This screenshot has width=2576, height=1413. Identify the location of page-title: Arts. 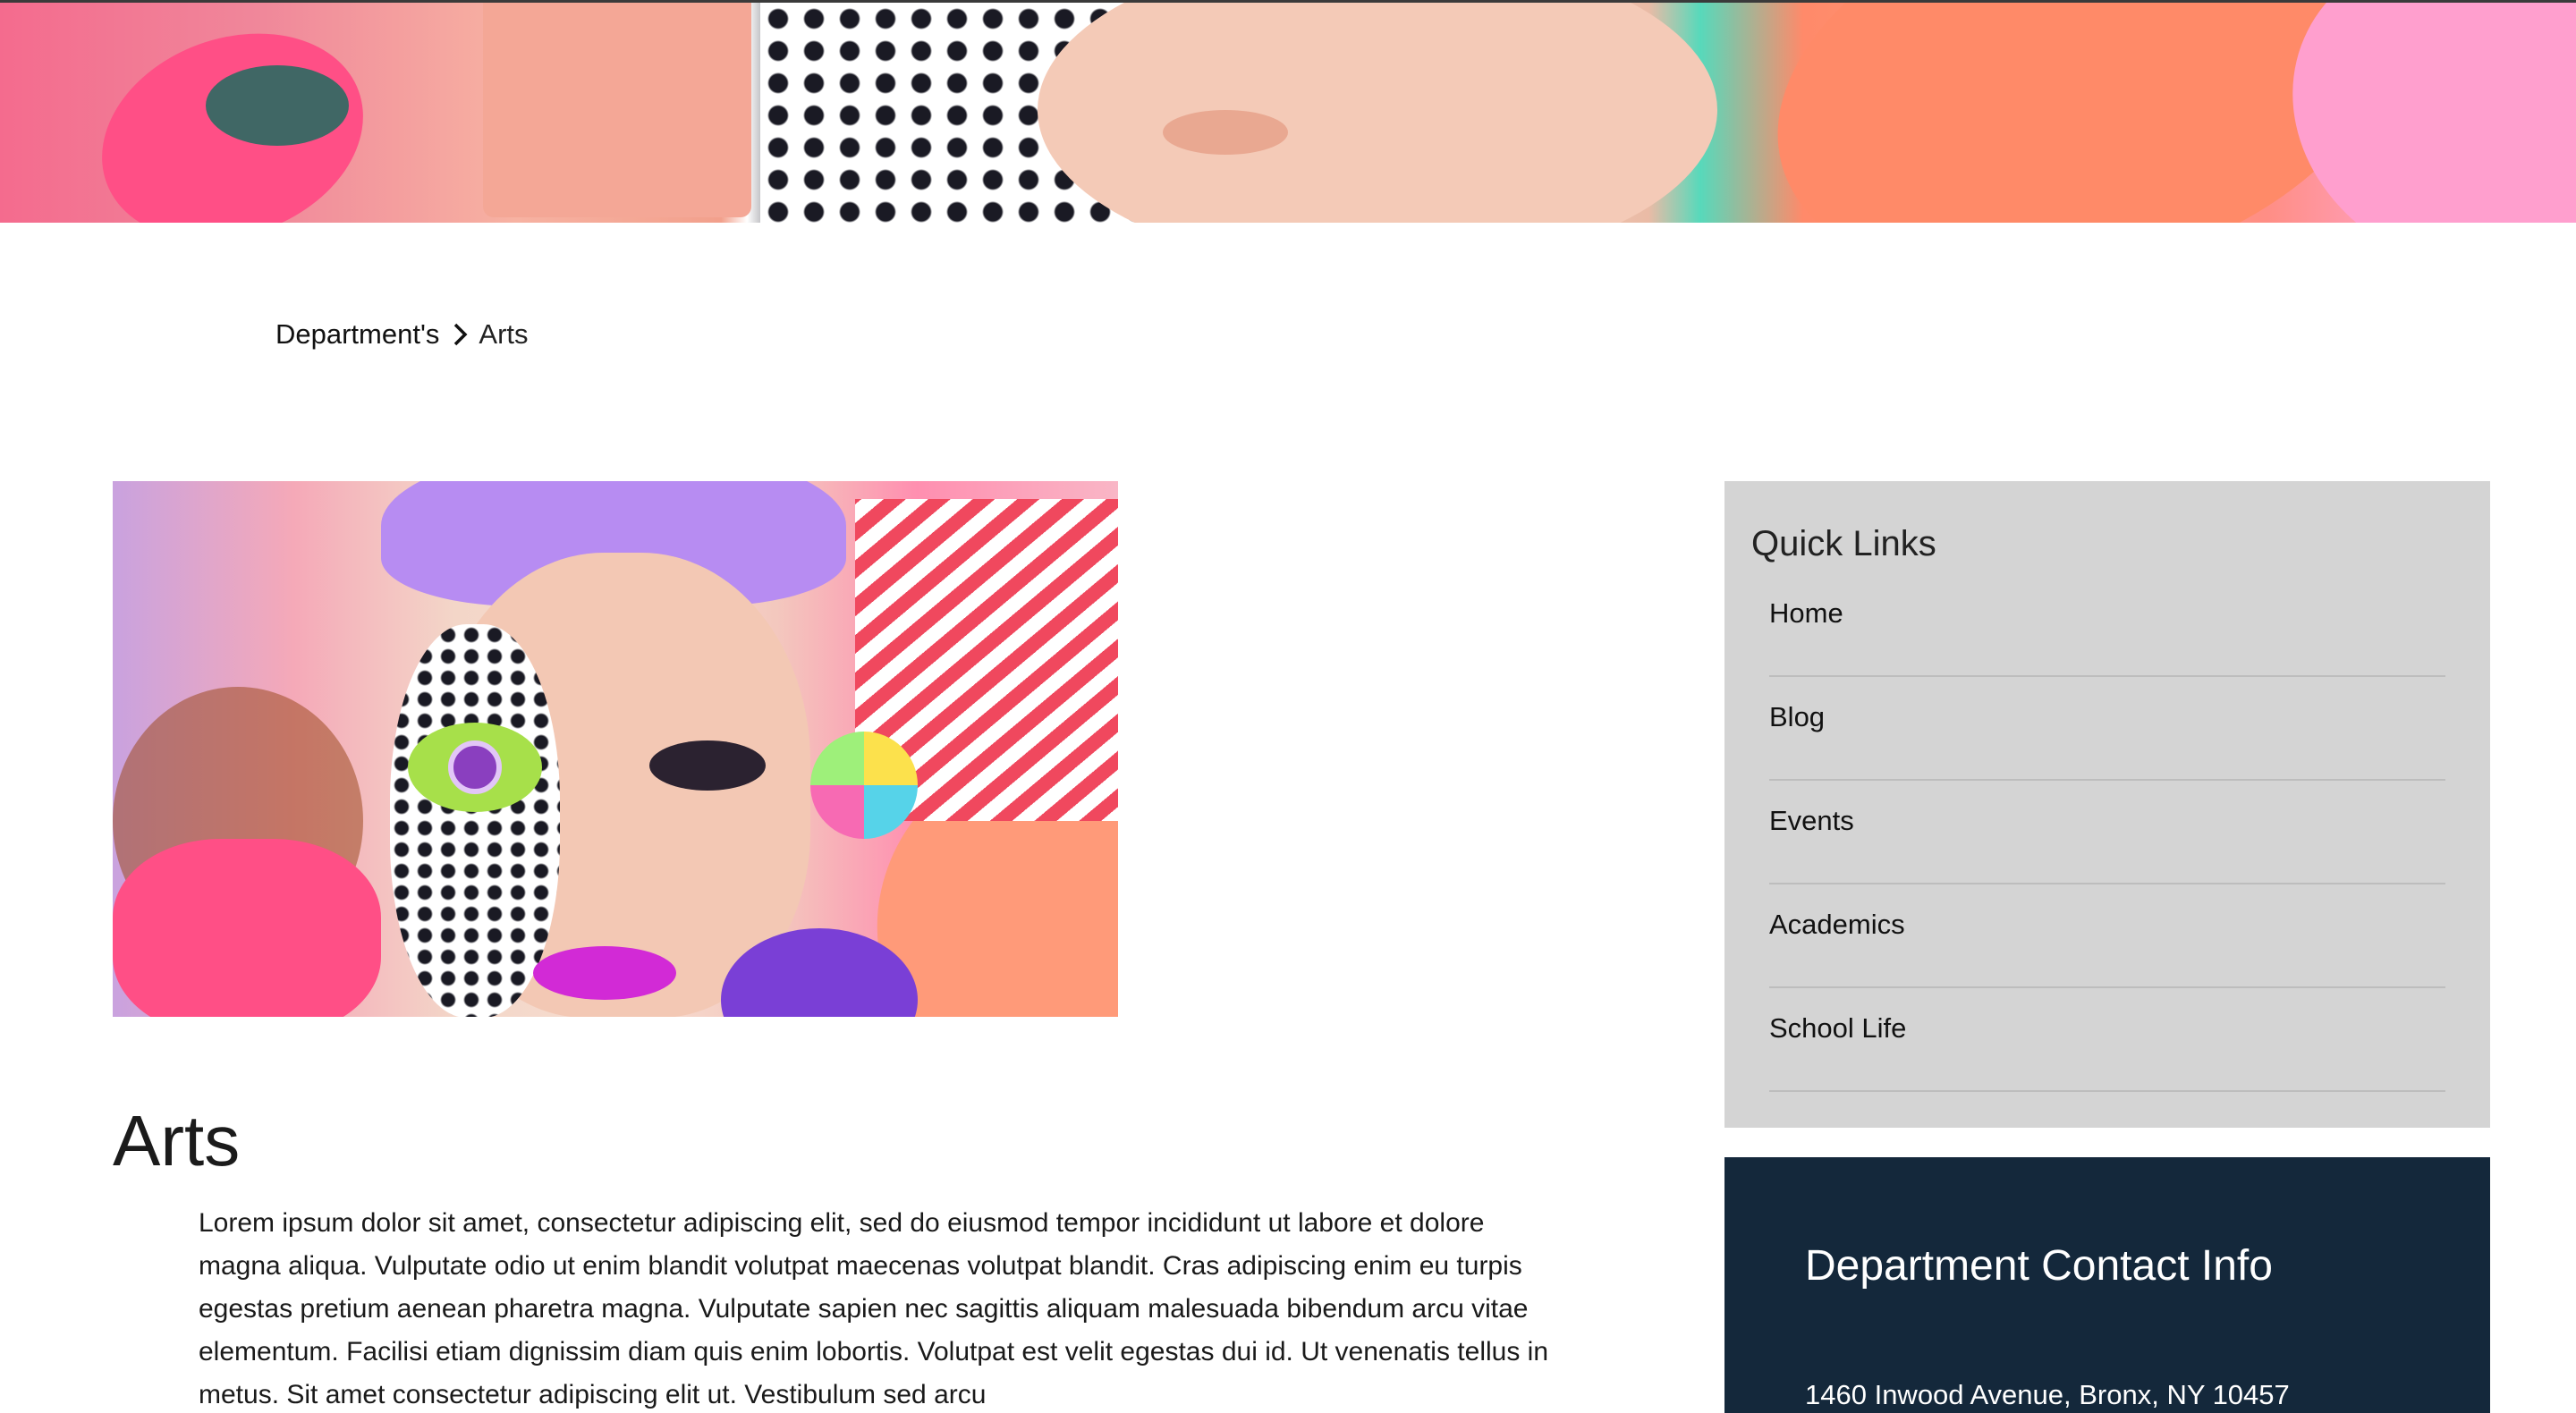
(177, 1140).